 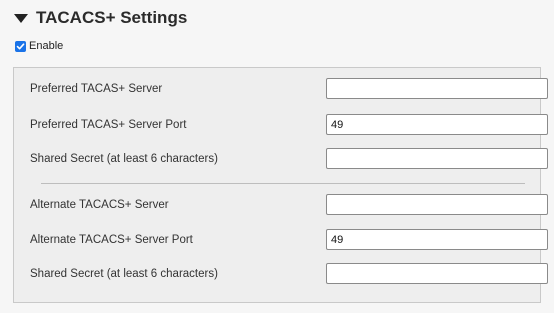 I want to click on preferred-server-input, so click(x=437, y=88).